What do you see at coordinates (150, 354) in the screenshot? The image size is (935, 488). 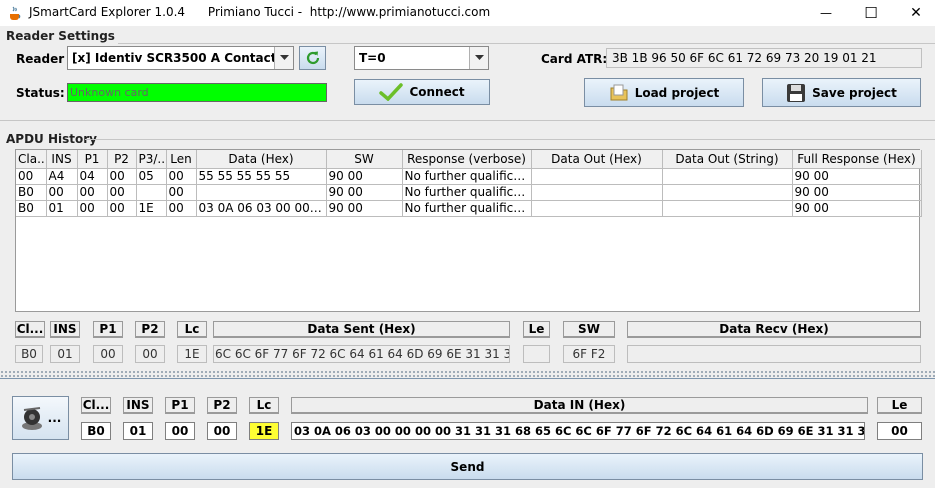 I see `detail-p2-value: 00` at bounding box center [150, 354].